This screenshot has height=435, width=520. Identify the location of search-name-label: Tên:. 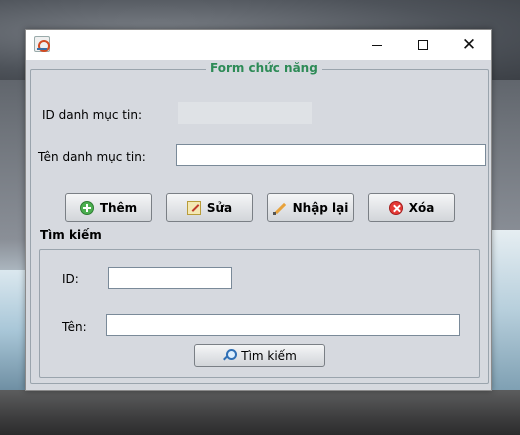
(74, 327).